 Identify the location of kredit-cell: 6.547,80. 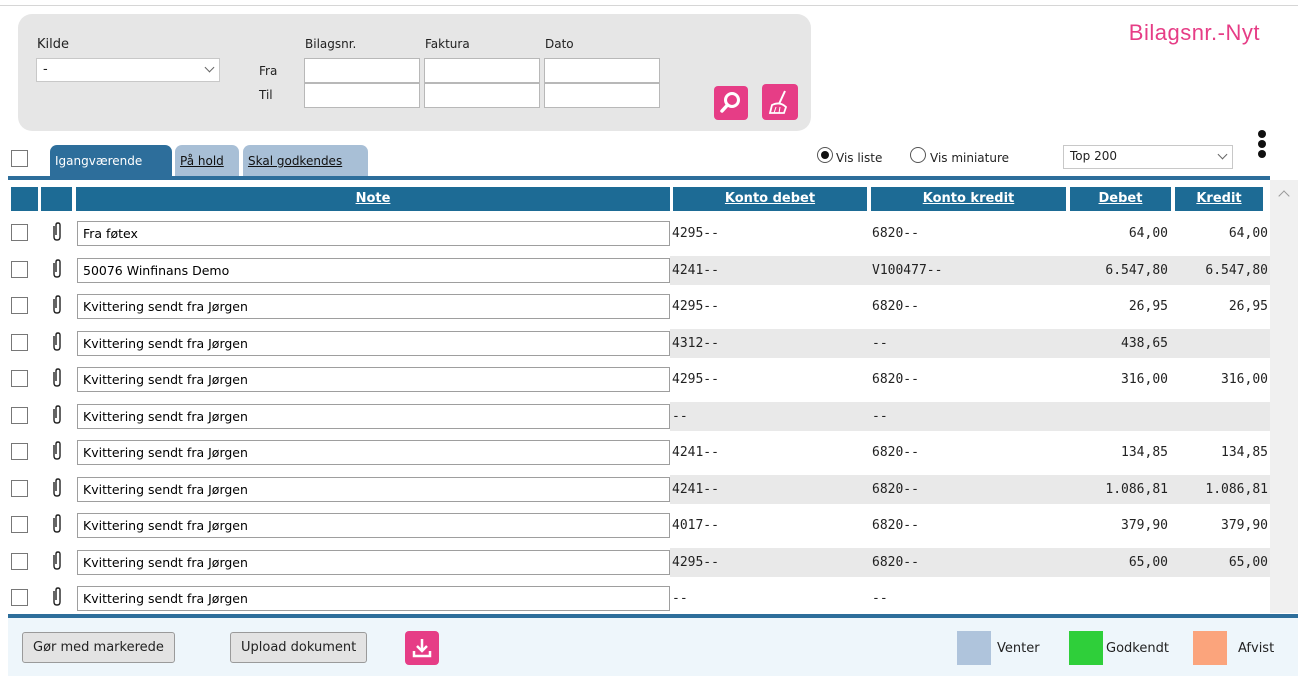
(1221, 270).